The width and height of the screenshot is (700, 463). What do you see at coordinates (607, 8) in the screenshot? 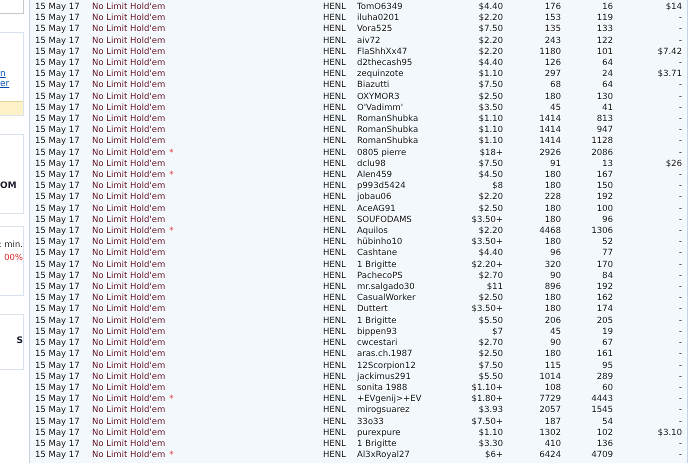
I see `position-cell-text: 16` at bounding box center [607, 8].